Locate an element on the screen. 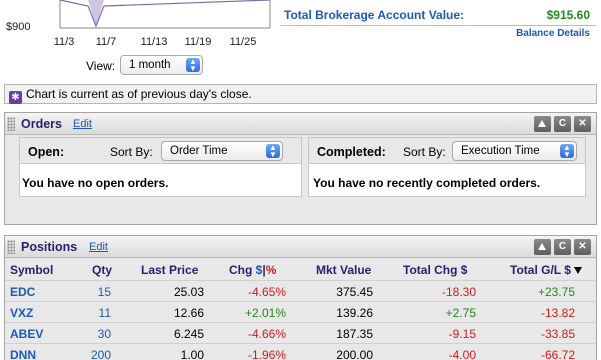 This screenshot has width=601, height=360. open-sort-value: Order Time is located at coordinates (199, 151).